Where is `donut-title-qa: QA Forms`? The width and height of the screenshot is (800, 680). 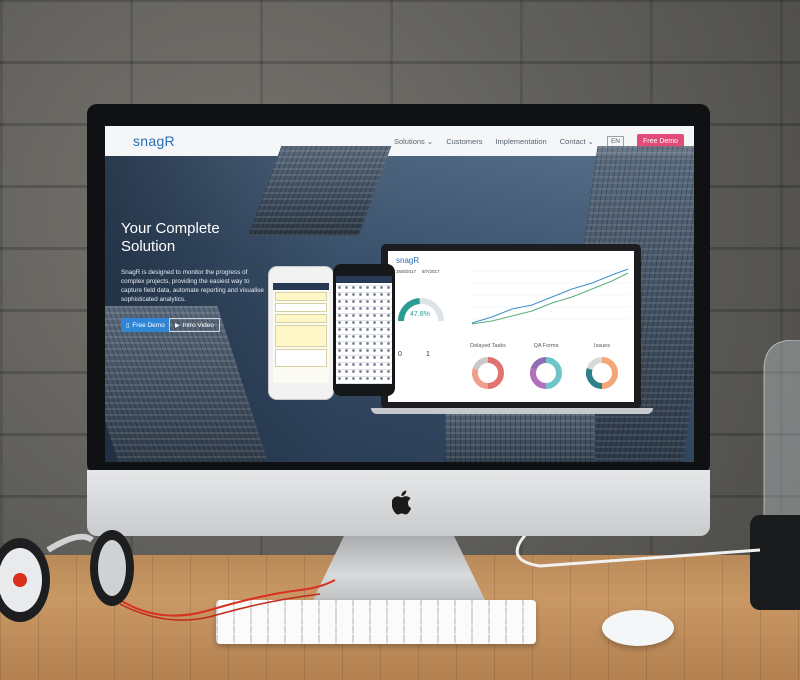
donut-title-qa: QA Forms is located at coordinates (546, 346).